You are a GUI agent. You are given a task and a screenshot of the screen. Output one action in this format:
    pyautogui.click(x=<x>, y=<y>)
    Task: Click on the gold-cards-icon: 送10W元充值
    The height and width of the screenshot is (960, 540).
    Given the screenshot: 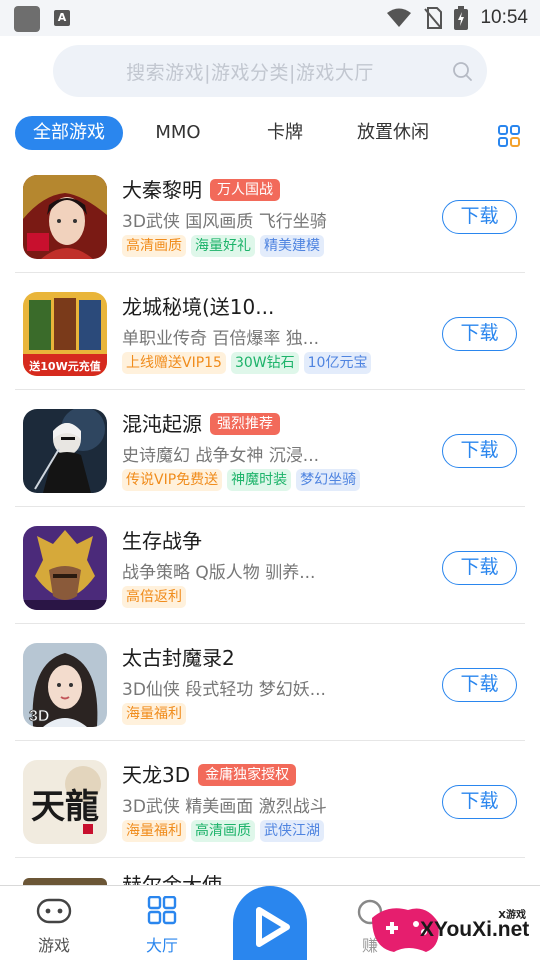 What is the action you would take?
    pyautogui.click(x=65, y=334)
    